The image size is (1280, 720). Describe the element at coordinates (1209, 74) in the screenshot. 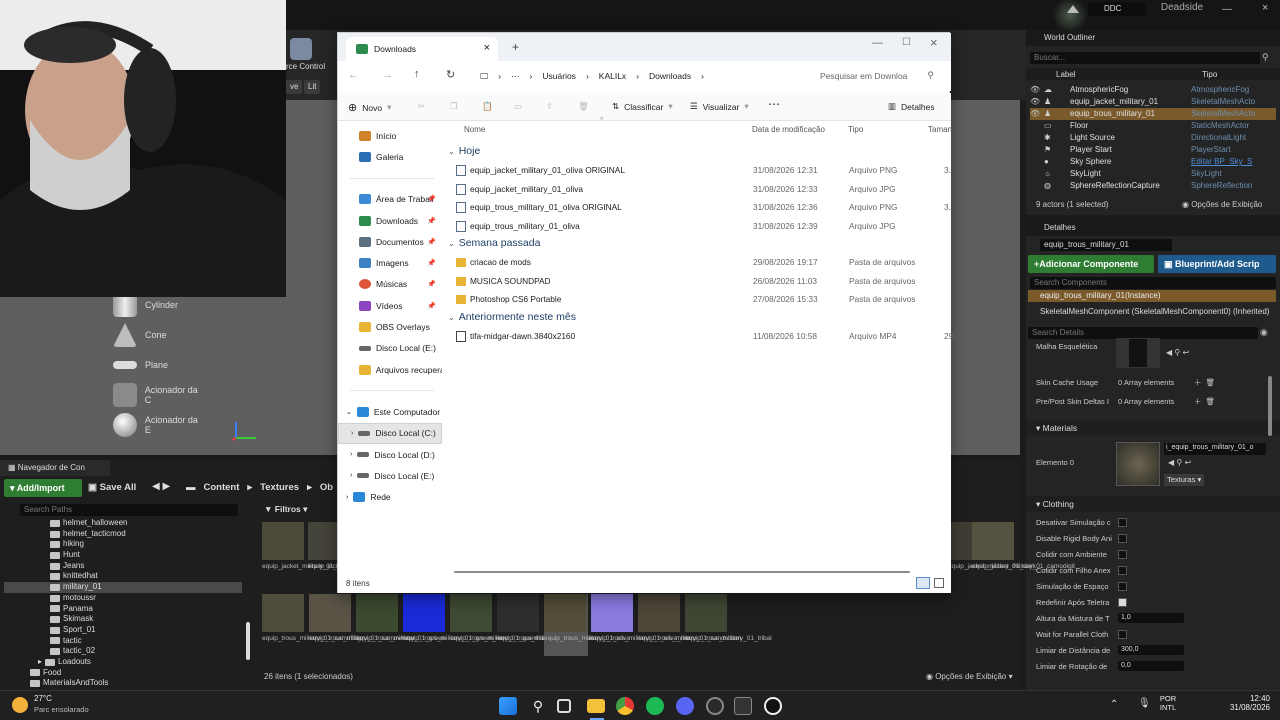

I see `col-type: Tipo` at that location.